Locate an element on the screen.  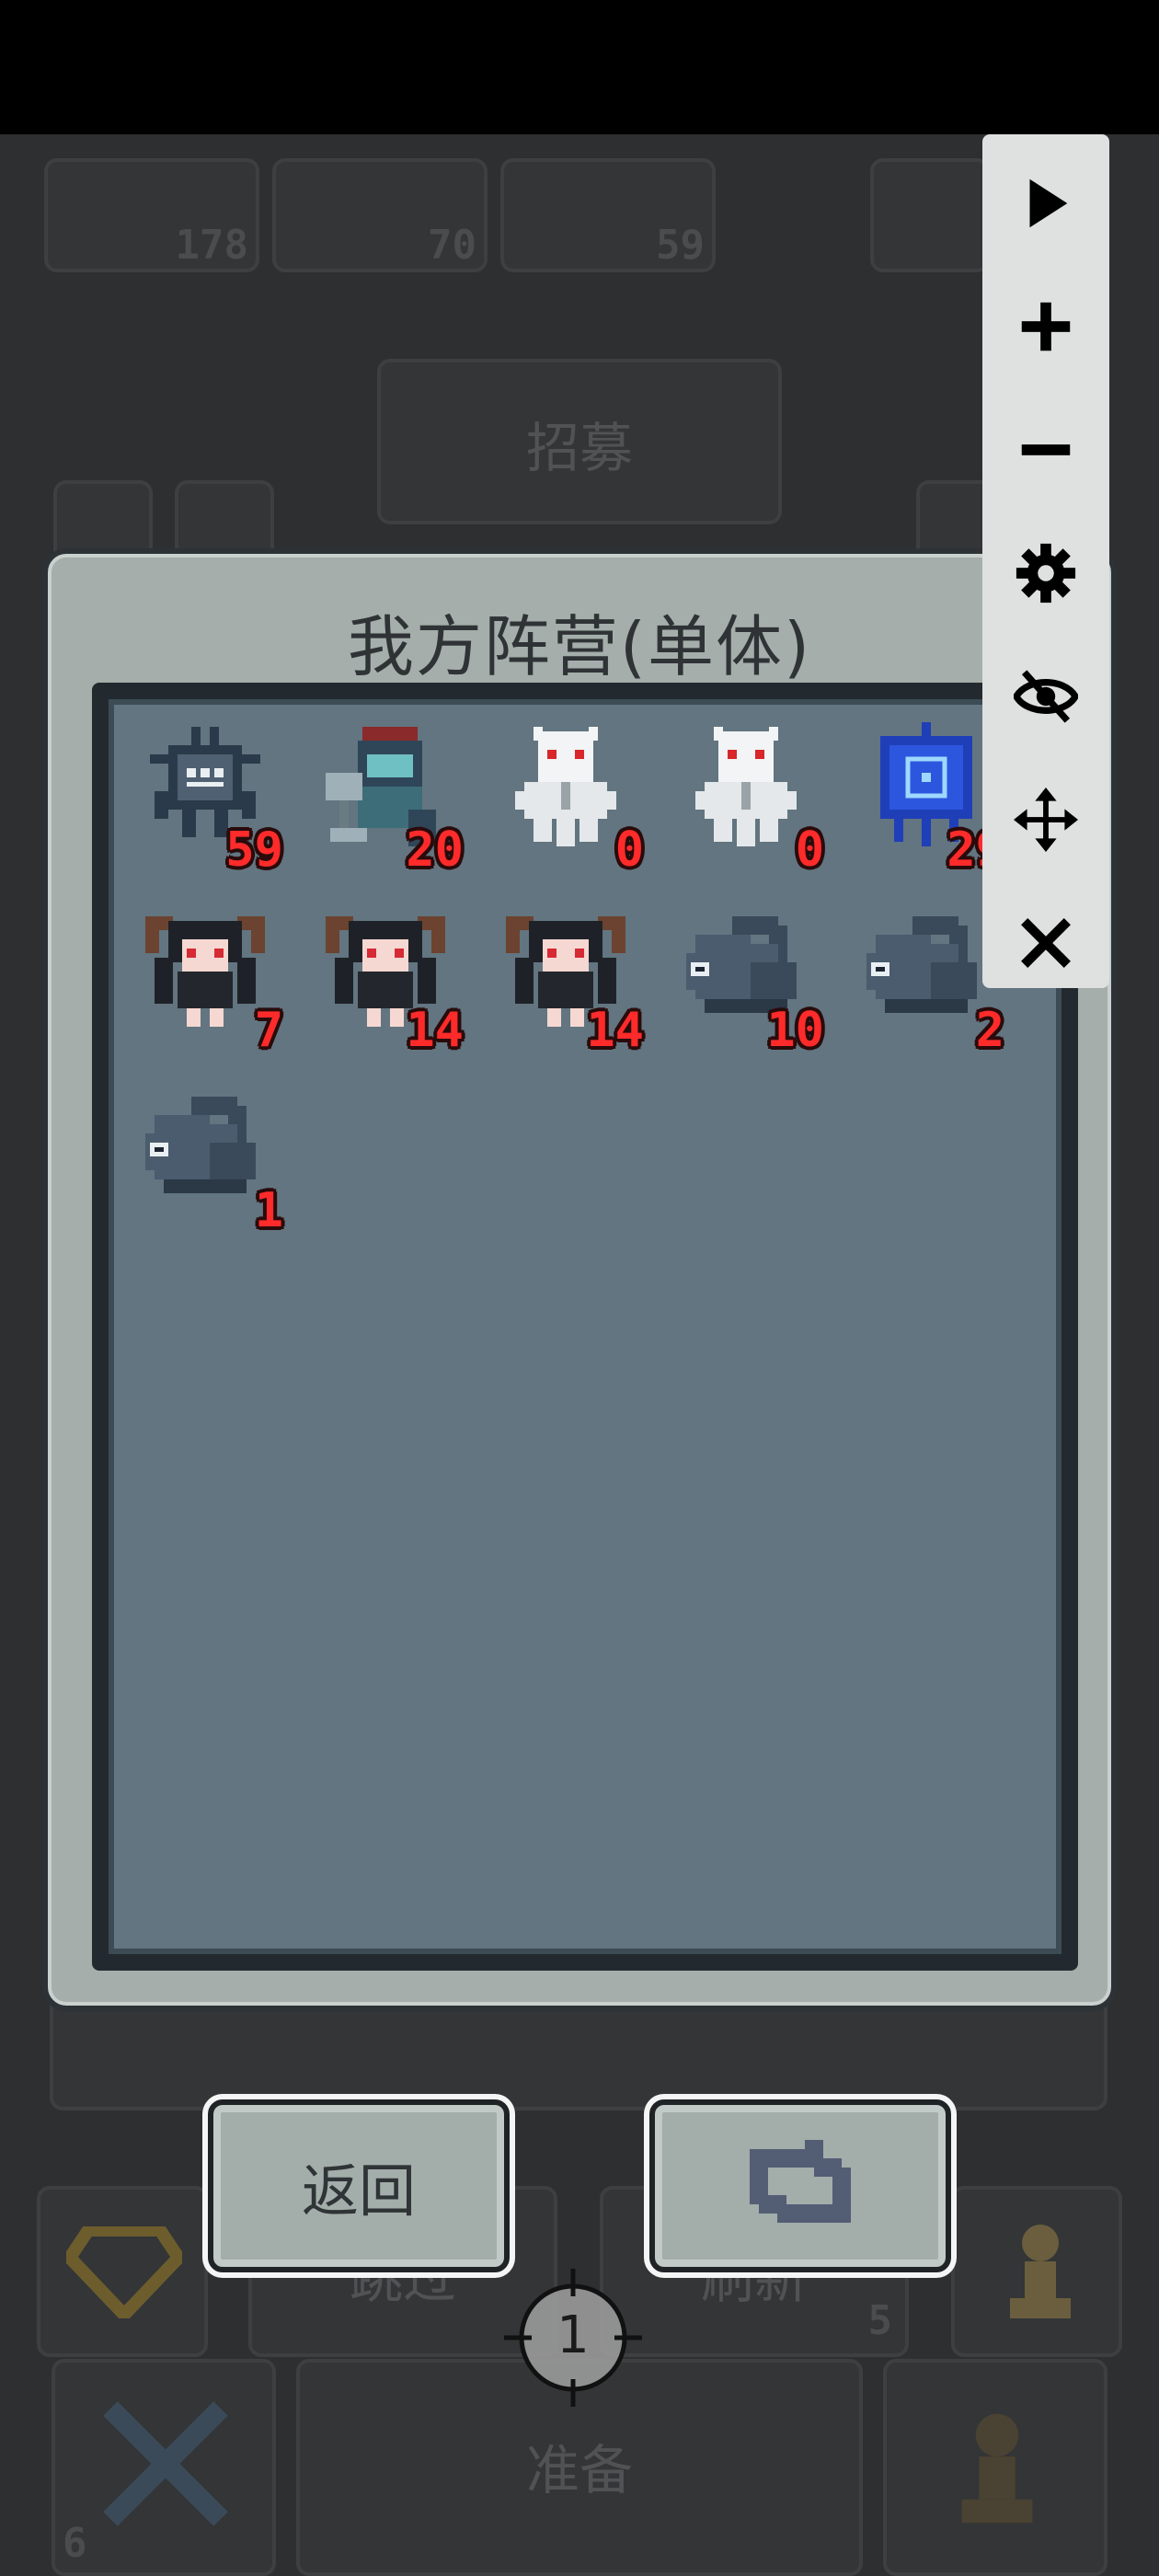
start-label: 准备 is located at coordinates (579, 2470).